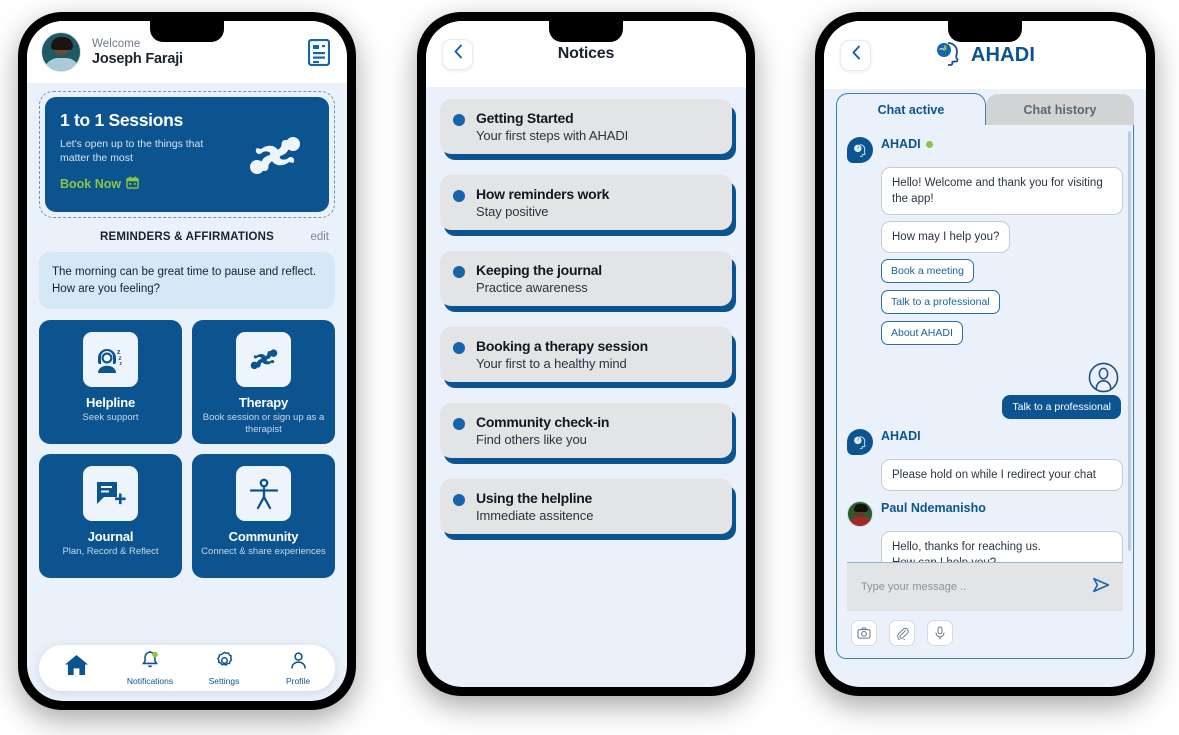 The height and width of the screenshot is (735, 1179). I want to click on home-icon, so click(76, 667).